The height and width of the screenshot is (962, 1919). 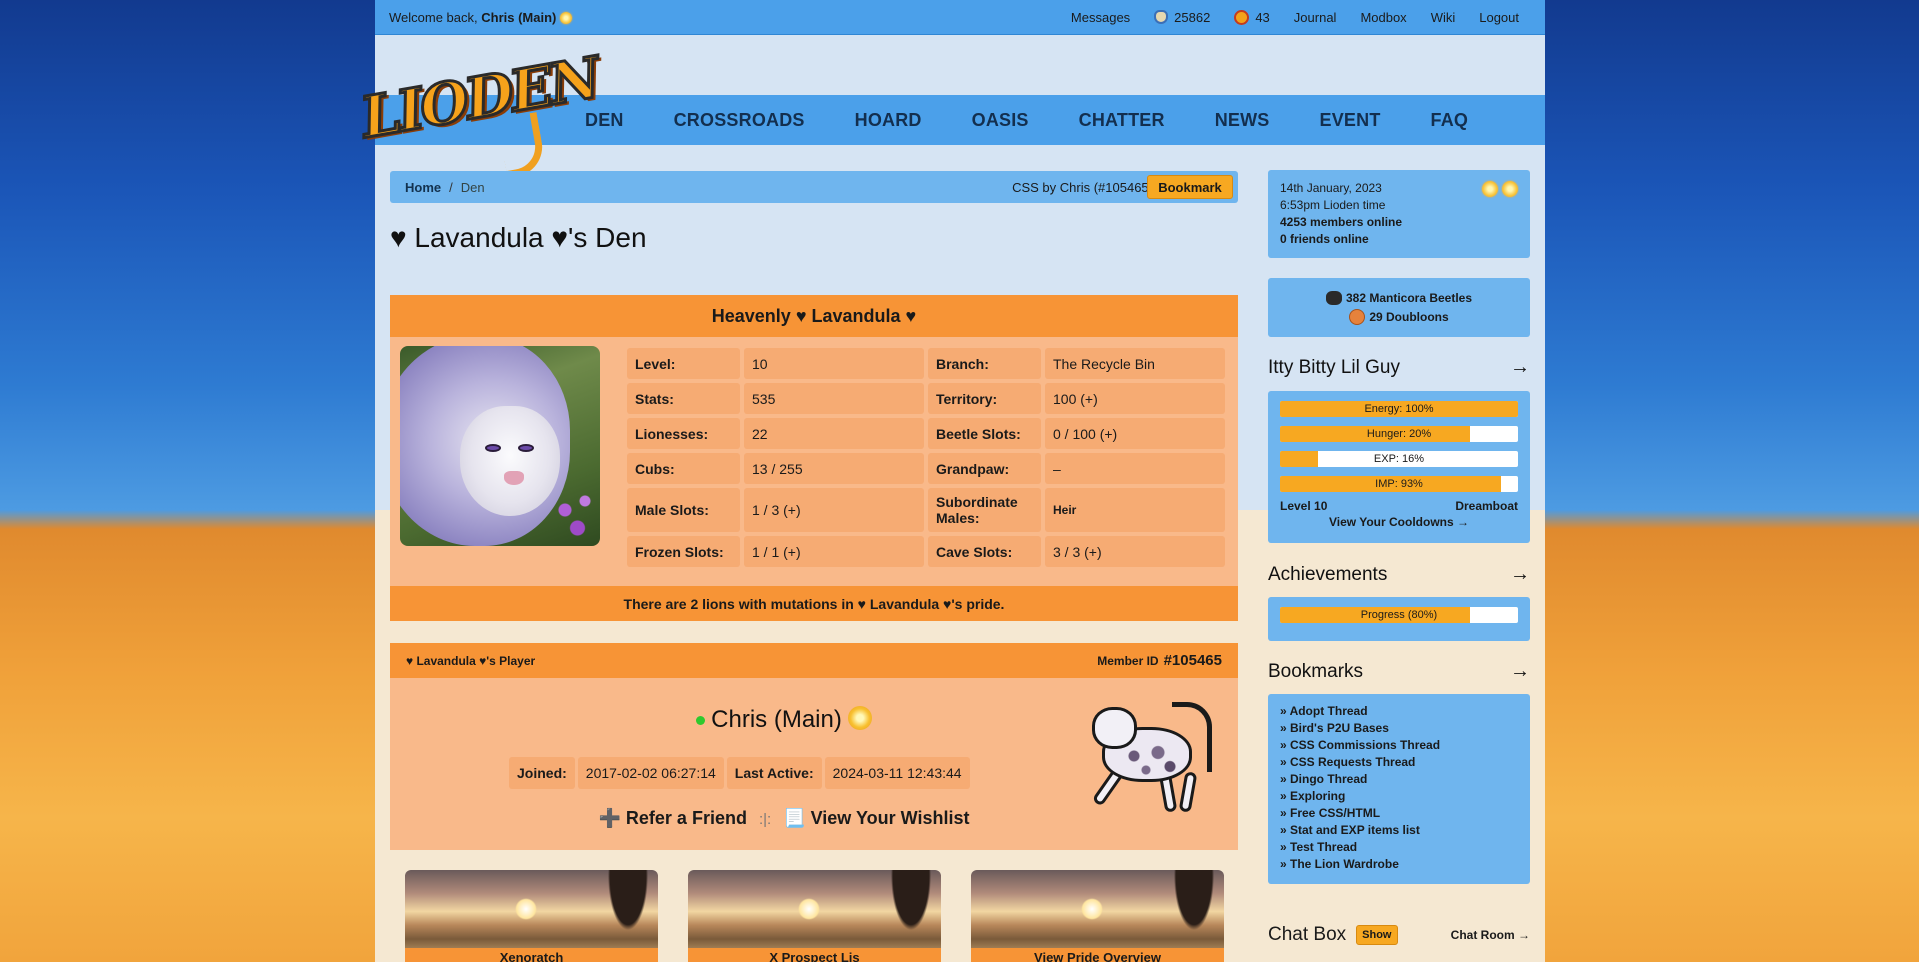 What do you see at coordinates (1122, 120) in the screenshot?
I see `nav-chatter: CHATTER` at bounding box center [1122, 120].